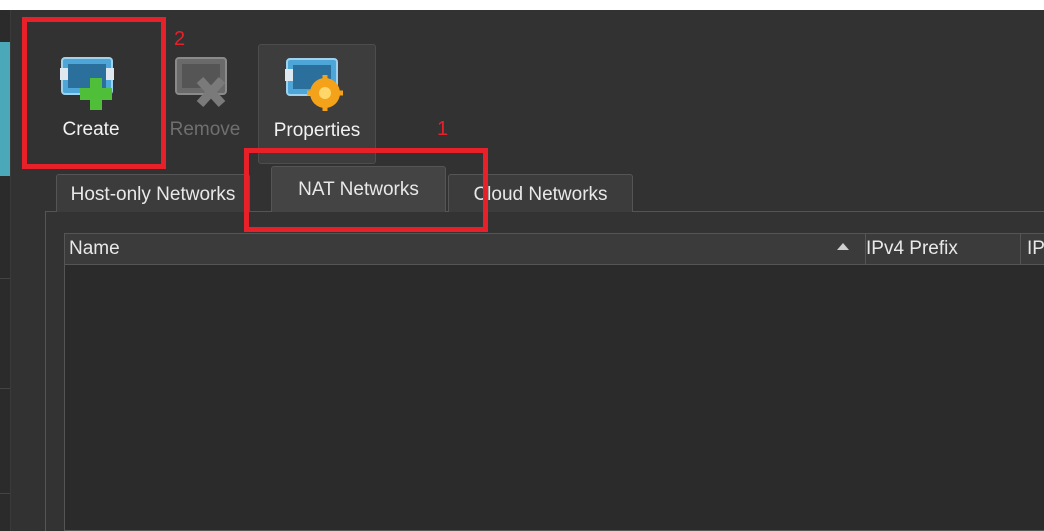 This screenshot has width=1044, height=531. Describe the element at coordinates (317, 130) in the screenshot. I see `properties-label: Properties` at that location.